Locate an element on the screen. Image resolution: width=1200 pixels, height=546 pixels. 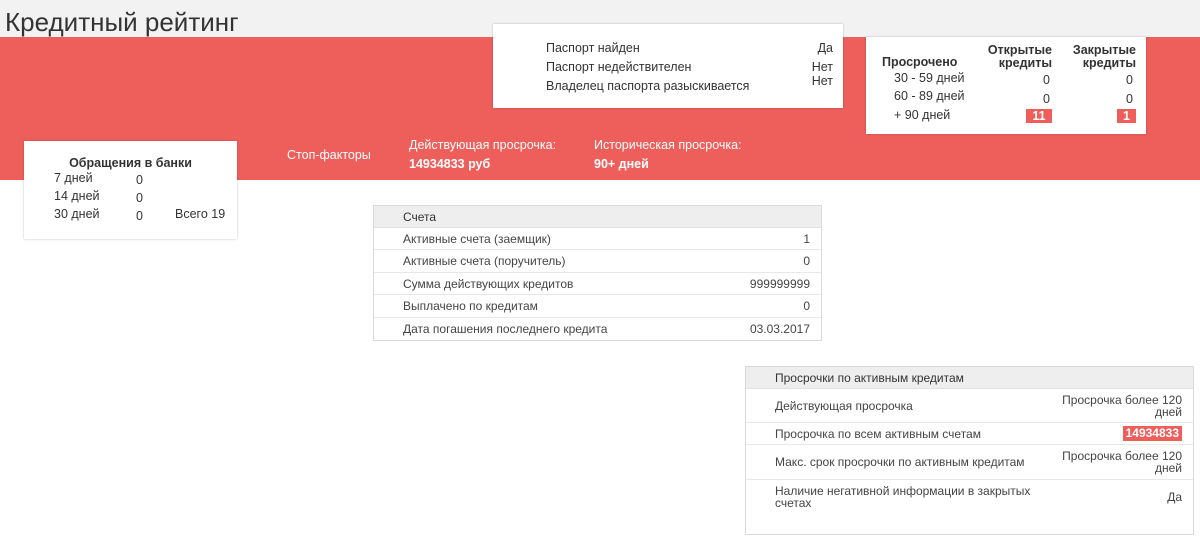
table-row: Активные счета (поручитель) 0 is located at coordinates (597, 261).